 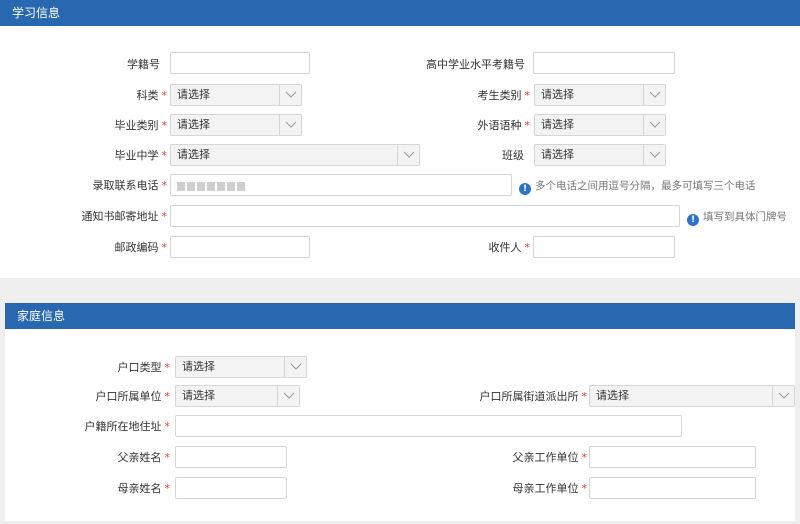 What do you see at coordinates (425, 216) in the screenshot?
I see `address-input` at bounding box center [425, 216].